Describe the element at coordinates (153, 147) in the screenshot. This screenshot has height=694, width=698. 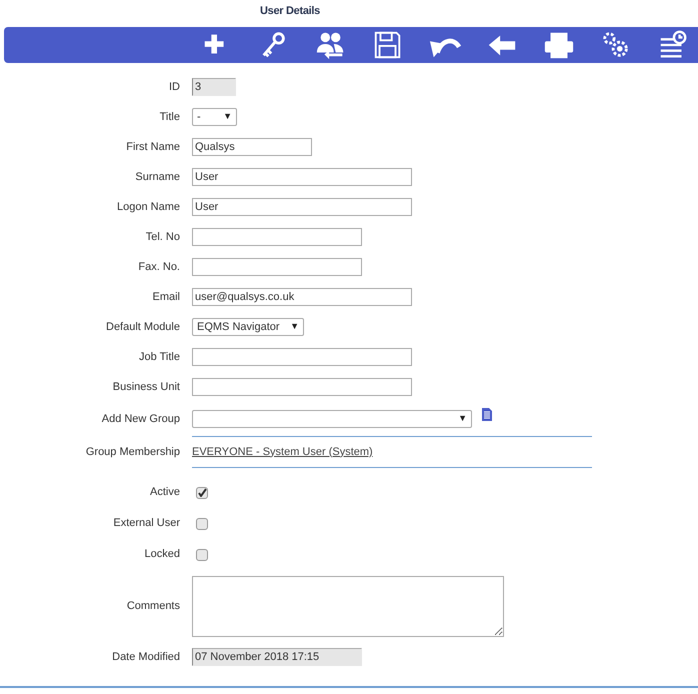
I see `field-label: First Name` at that location.